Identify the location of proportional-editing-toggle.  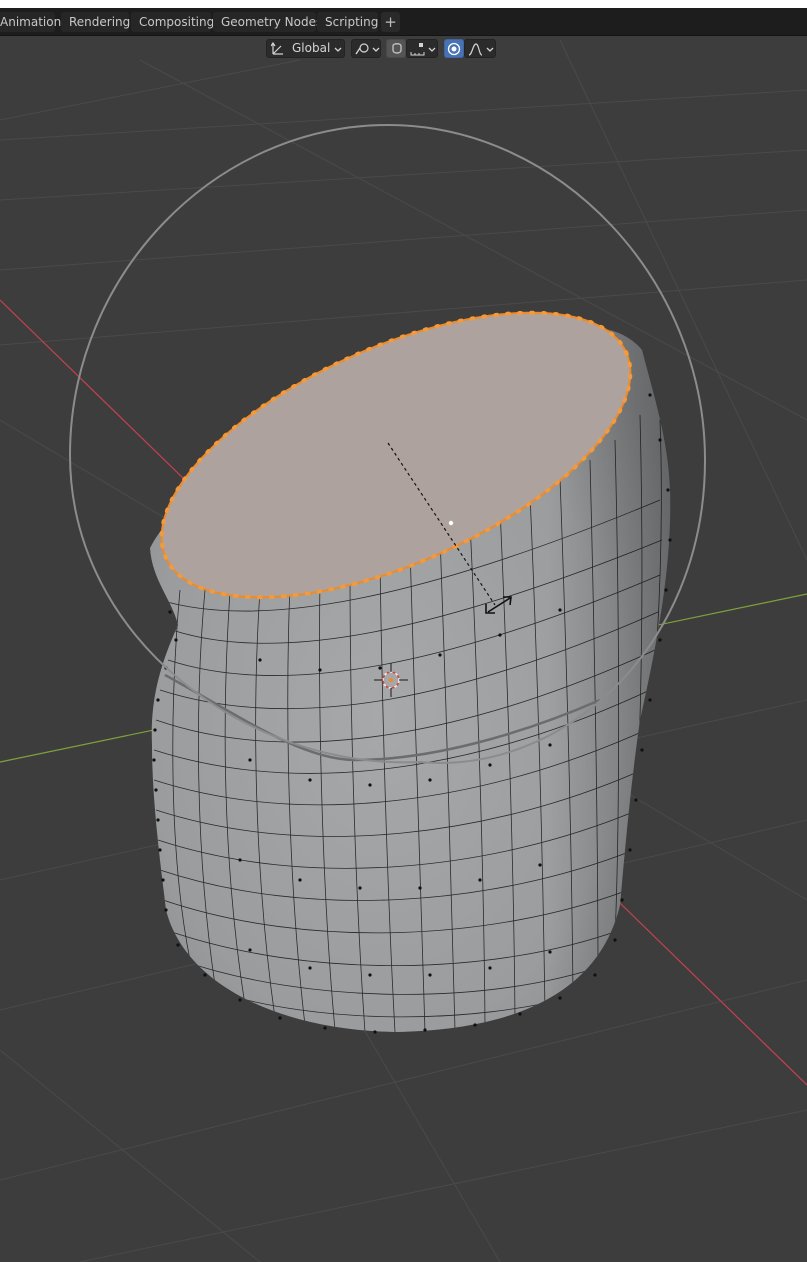
(454, 48).